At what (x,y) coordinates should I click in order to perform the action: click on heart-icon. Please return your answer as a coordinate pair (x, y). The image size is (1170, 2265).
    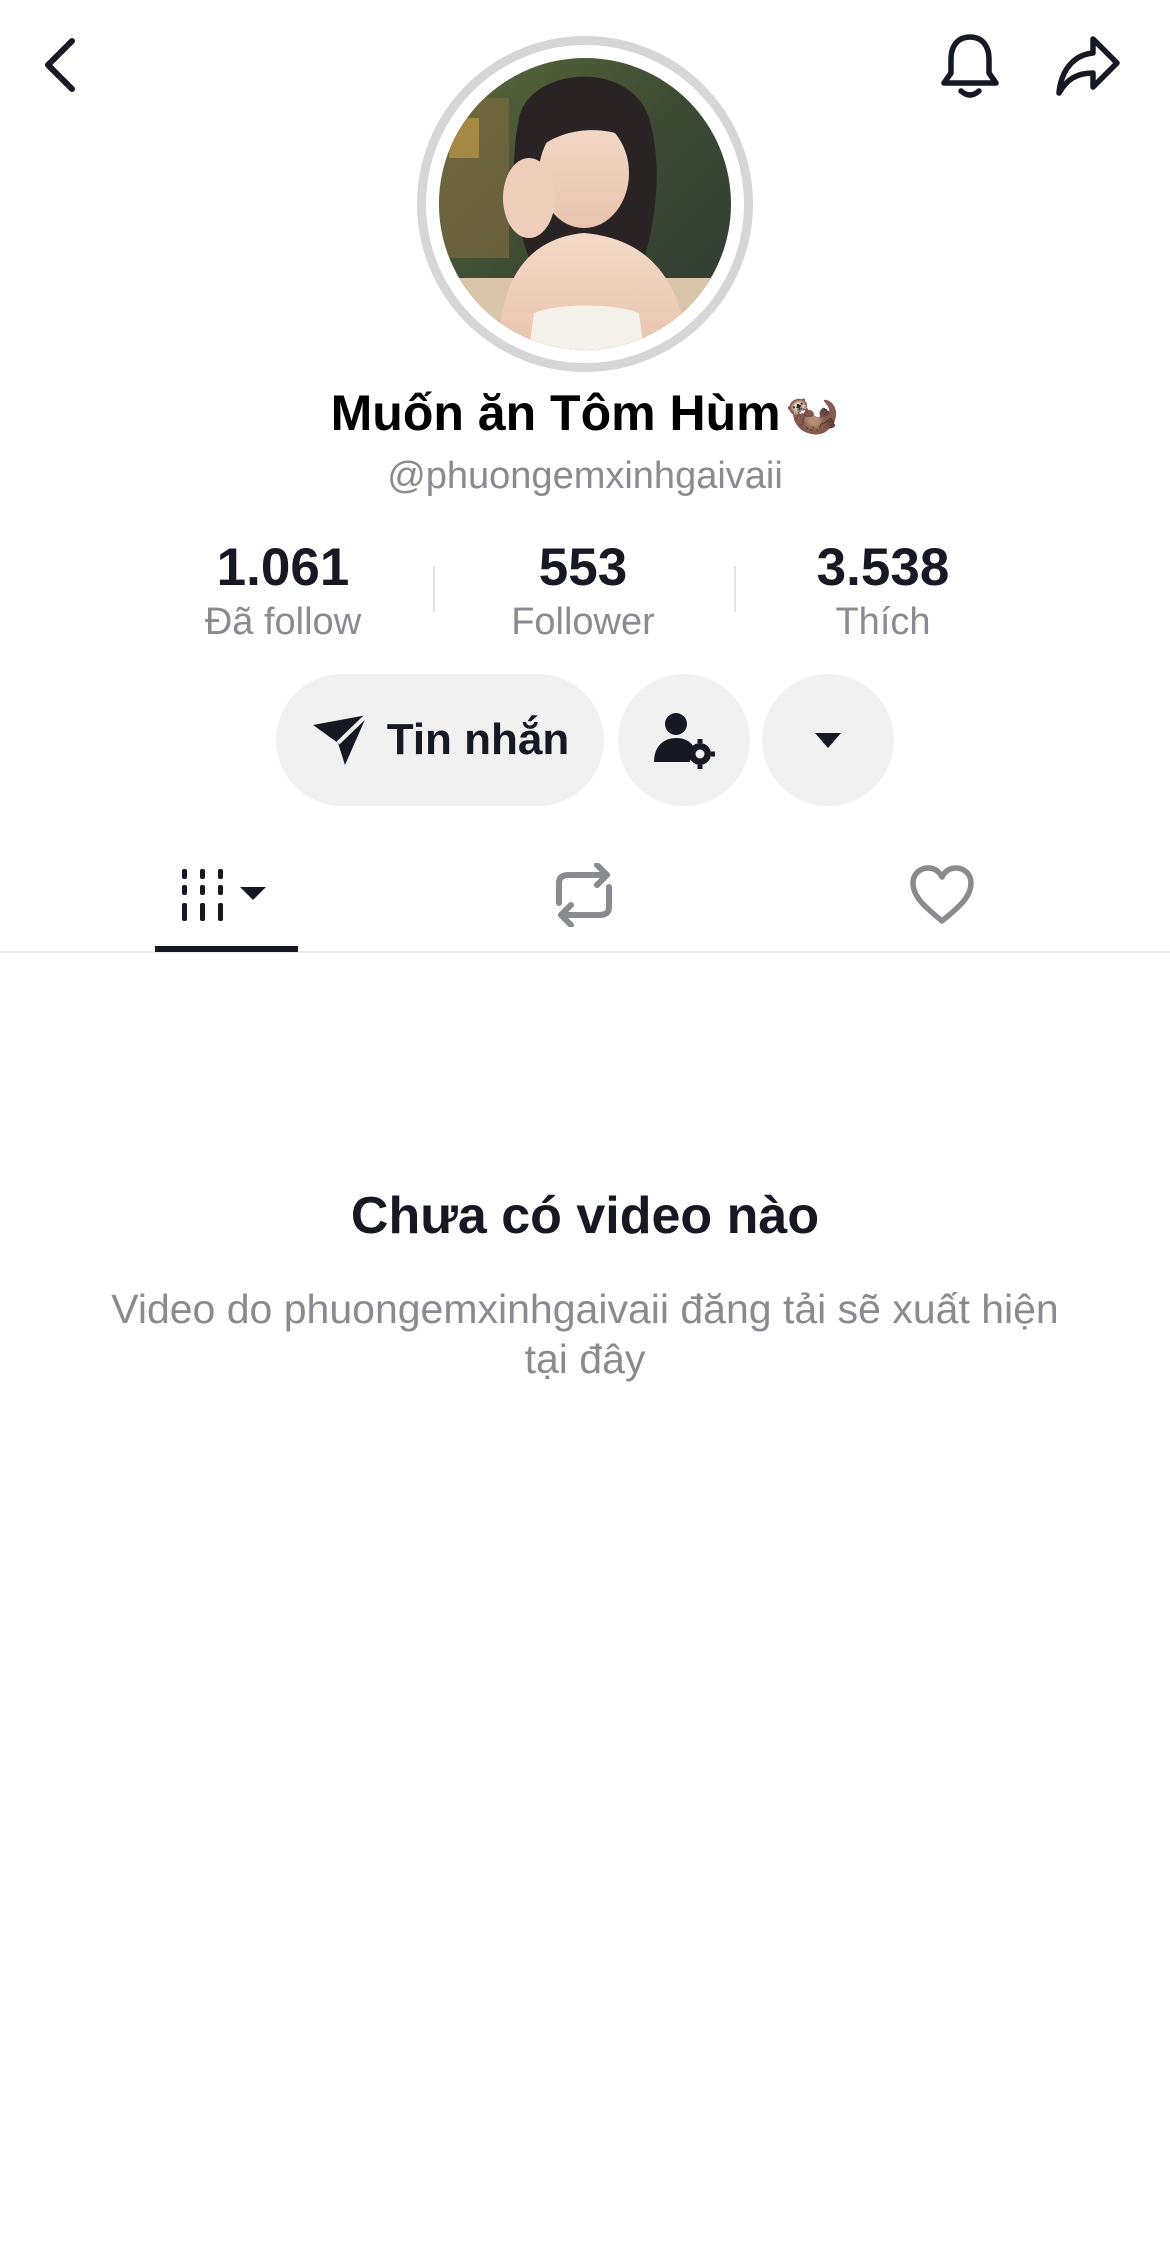
    Looking at the image, I should click on (942, 894).